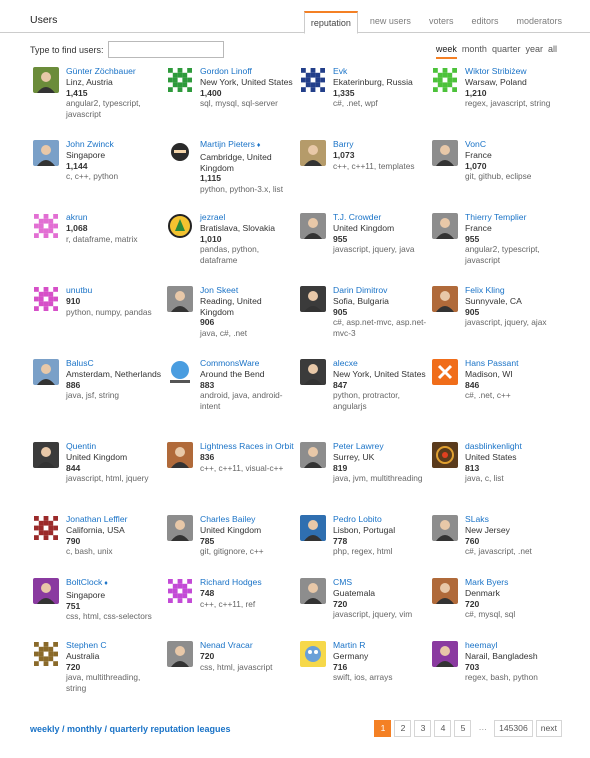 The height and width of the screenshot is (758, 590). What do you see at coordinates (381, 519) in the screenshot?
I see `user-name-link: Pedro Lobito` at bounding box center [381, 519].